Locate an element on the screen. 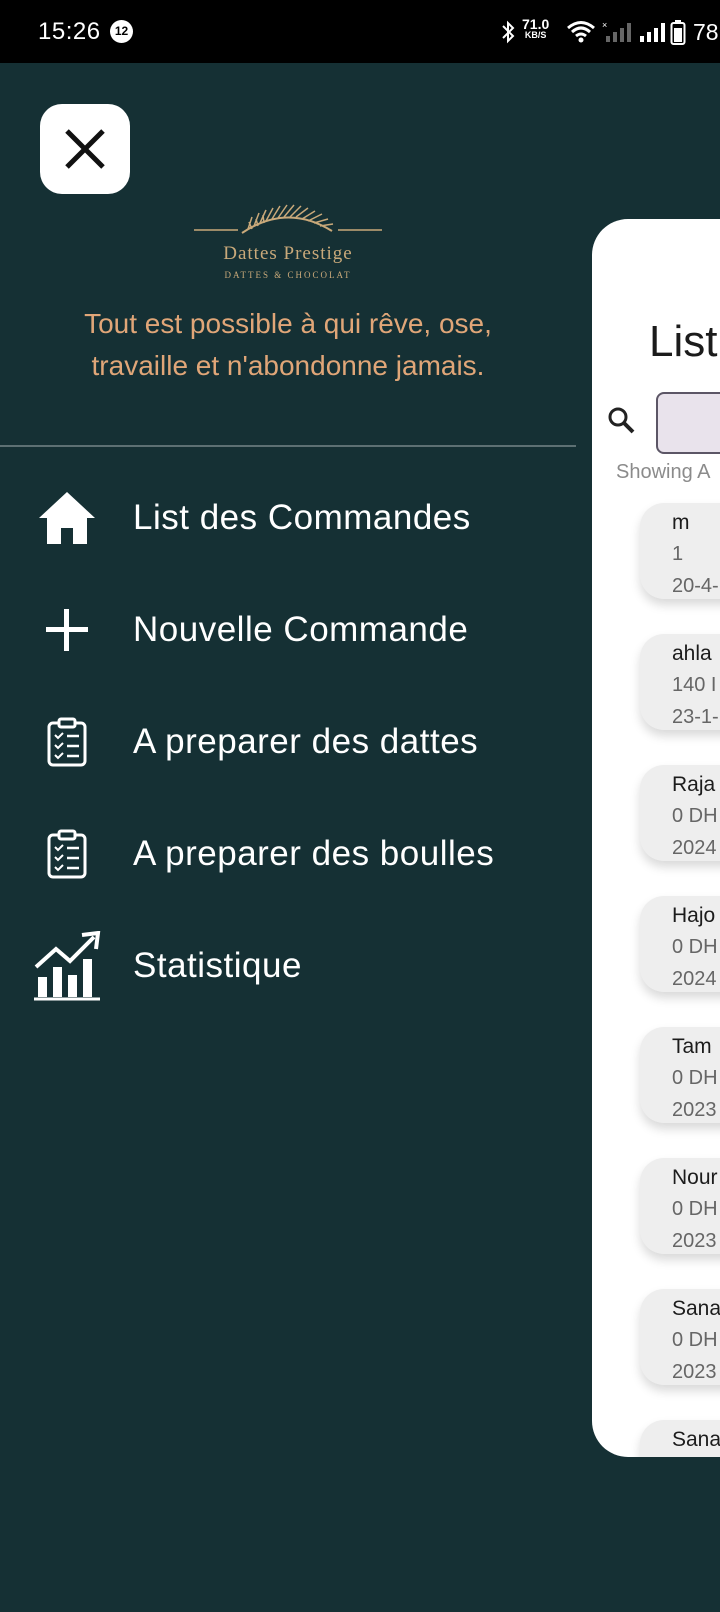  close-button is located at coordinates (85, 149).